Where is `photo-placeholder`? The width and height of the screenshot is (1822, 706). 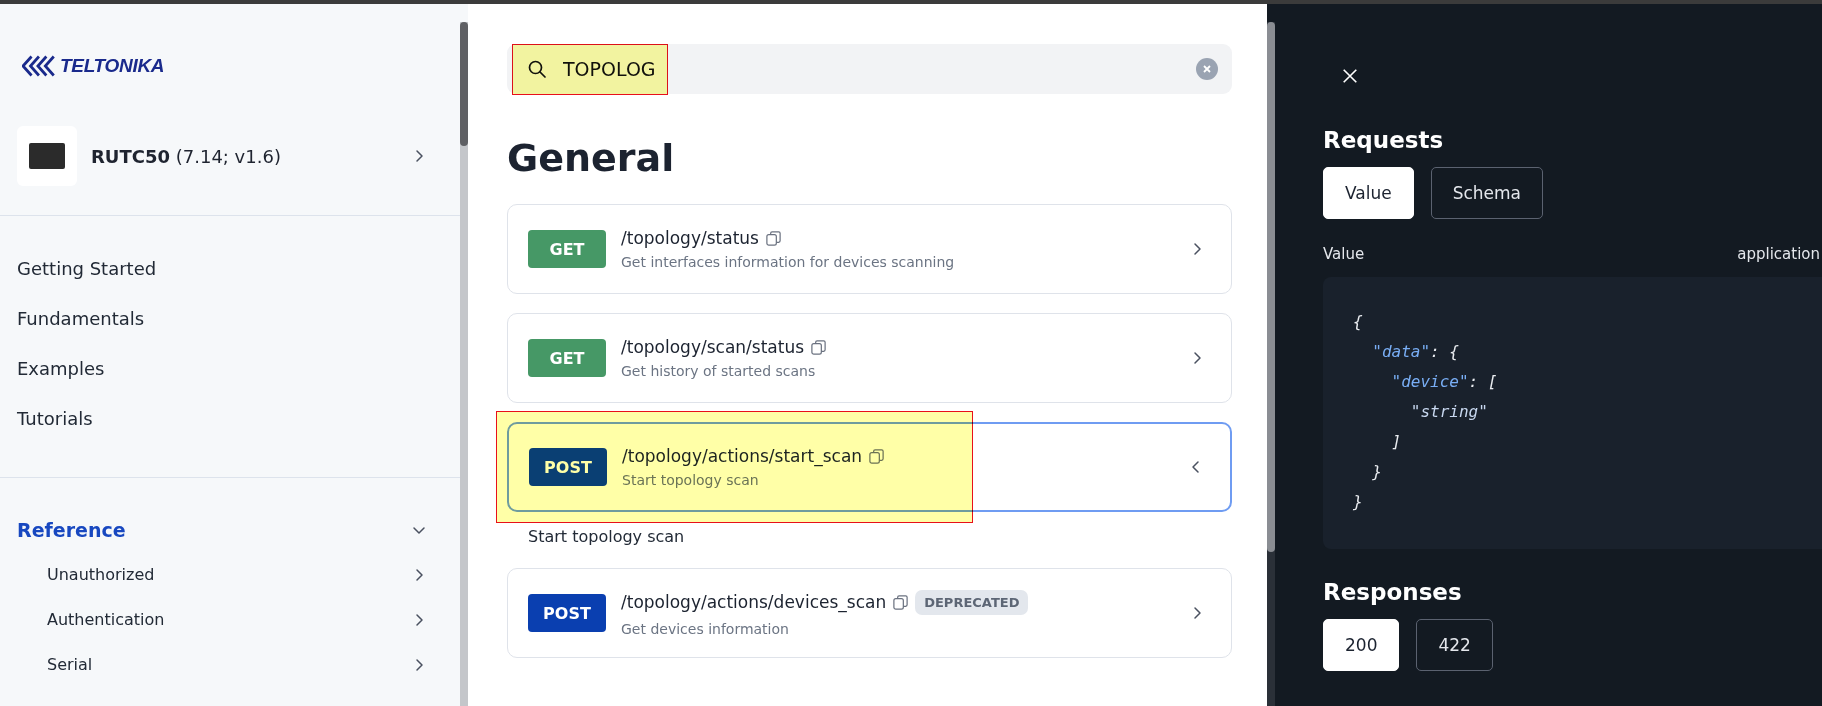
photo-placeholder is located at coordinates (47, 156).